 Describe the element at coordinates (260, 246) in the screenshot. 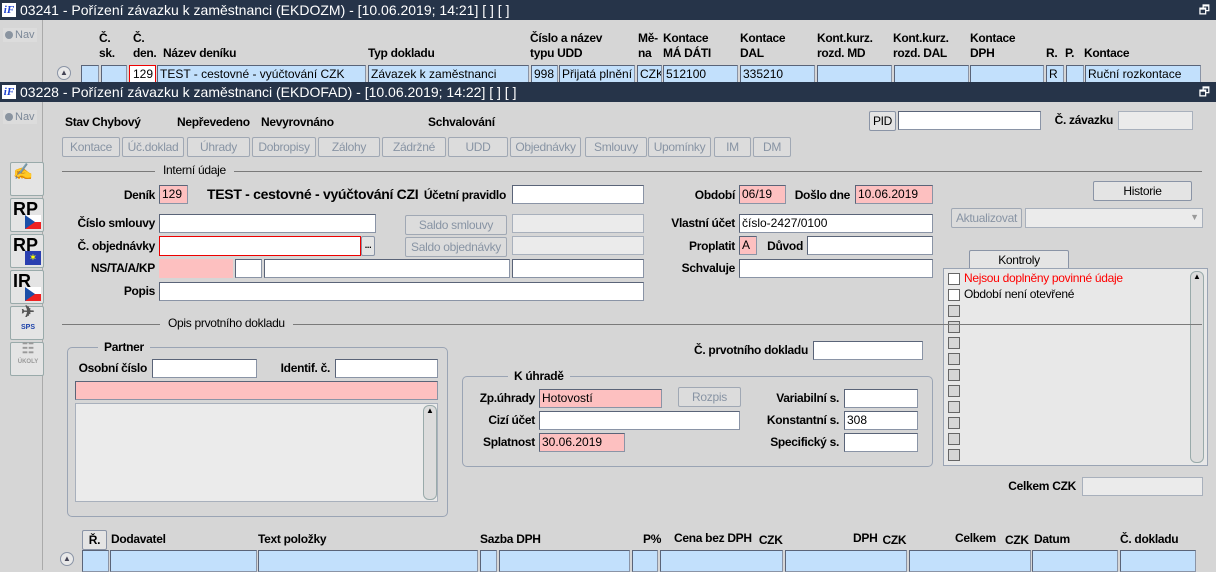

I see `c-objednavky-field` at that location.